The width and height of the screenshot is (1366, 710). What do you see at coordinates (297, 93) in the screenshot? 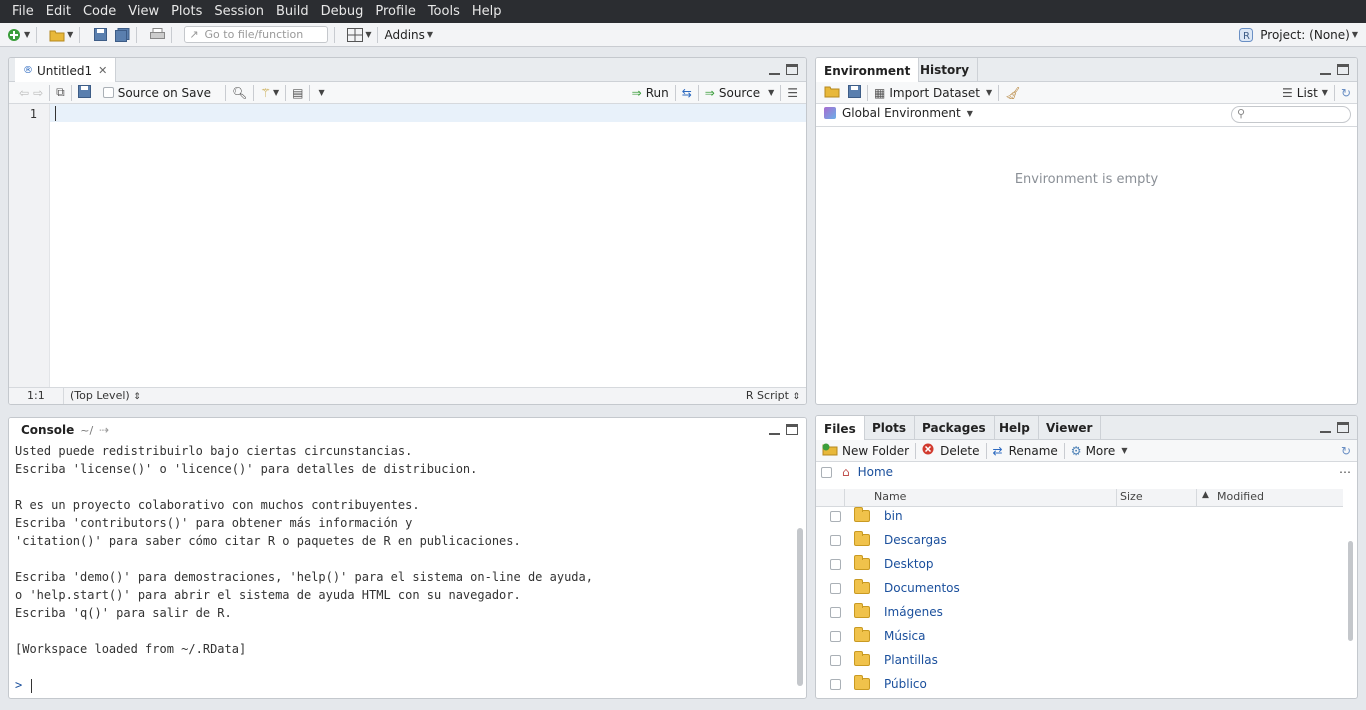
I see `compile-report-icon: ▤` at bounding box center [297, 93].